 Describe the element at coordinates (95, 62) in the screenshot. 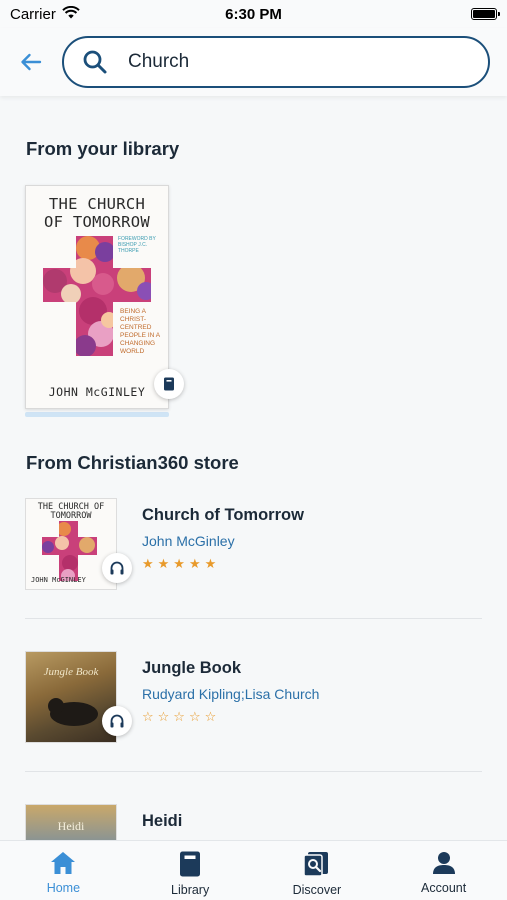

I see `search-icon` at that location.